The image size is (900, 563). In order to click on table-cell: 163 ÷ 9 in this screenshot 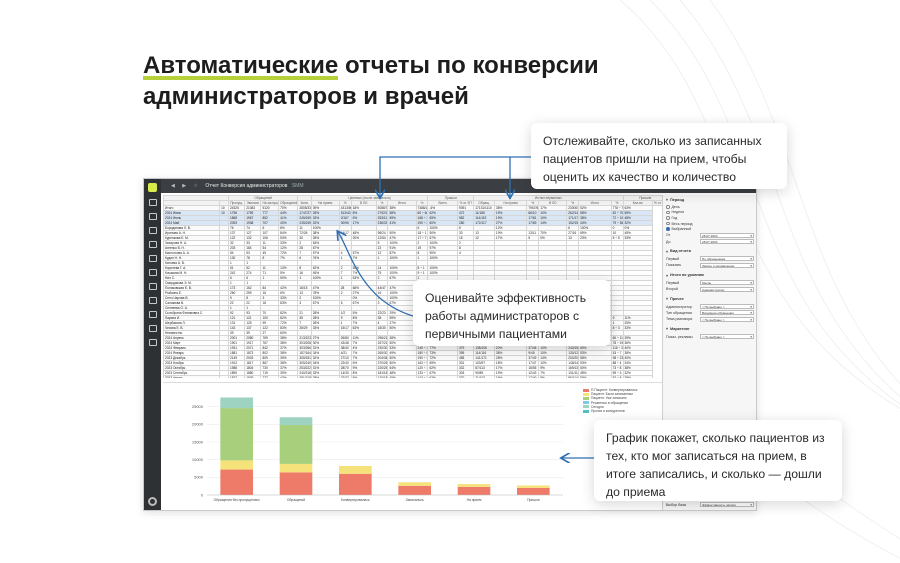, I will do `click(422, 363)`.